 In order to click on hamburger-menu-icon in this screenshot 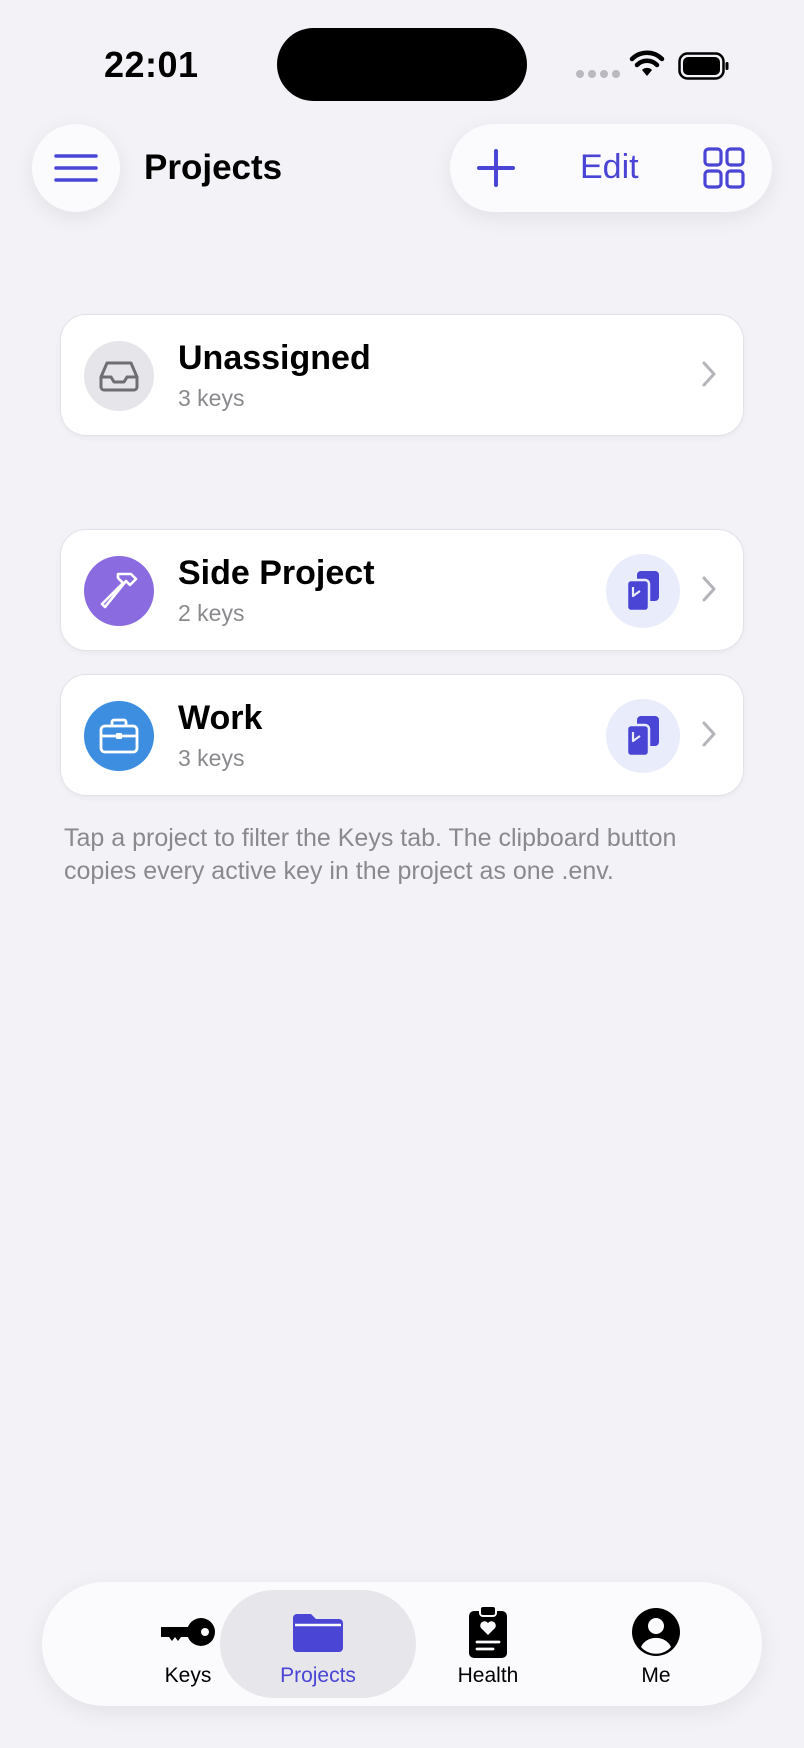, I will do `click(76, 168)`.